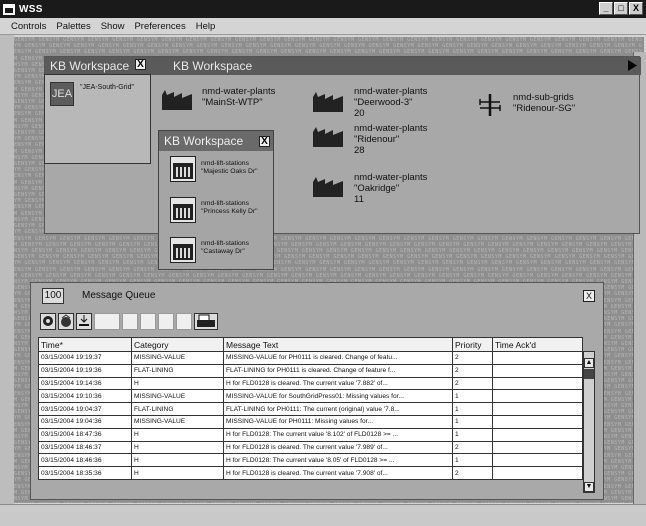 The height and width of the screenshot is (526, 646). I want to click on message-queue-close-icon: X, so click(589, 296).